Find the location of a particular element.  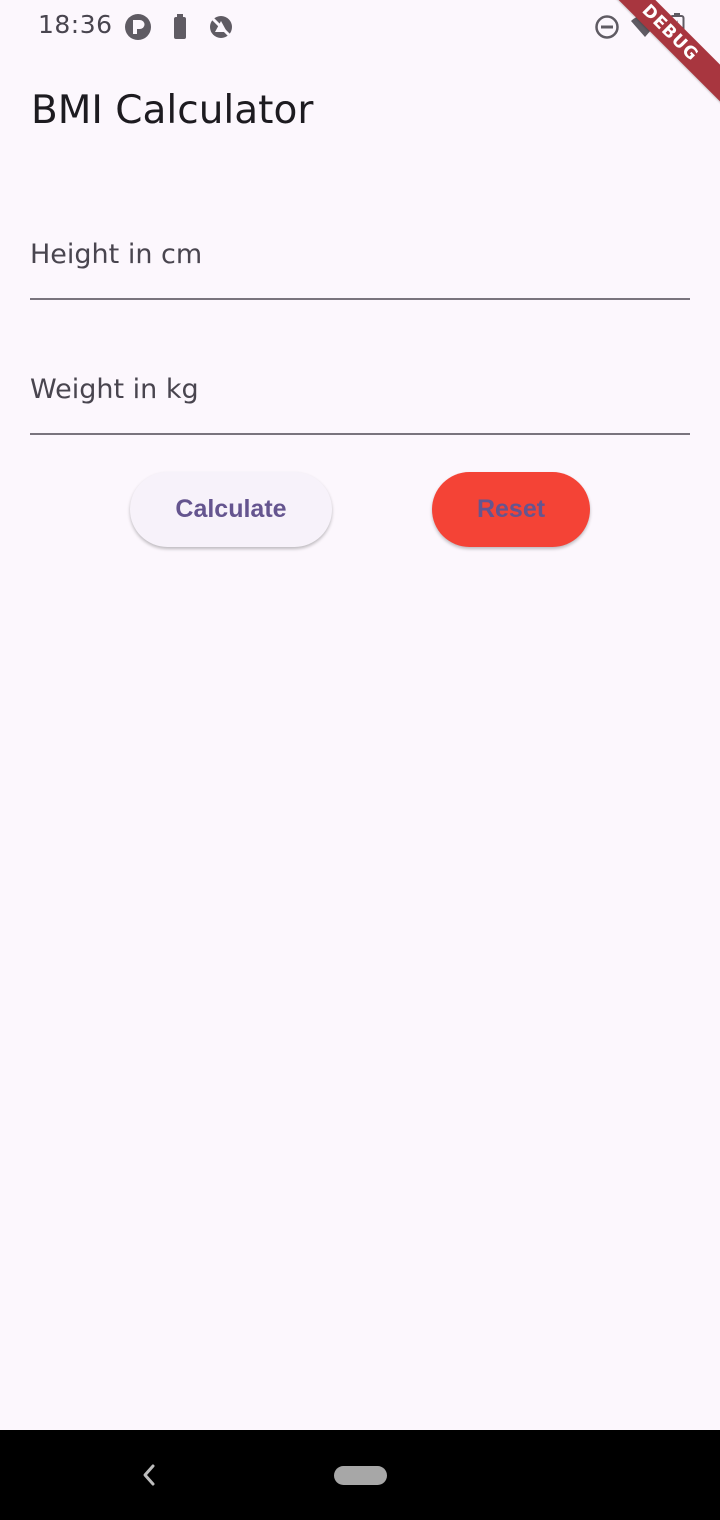

status-bar: 18:36 is located at coordinates (360, 27).